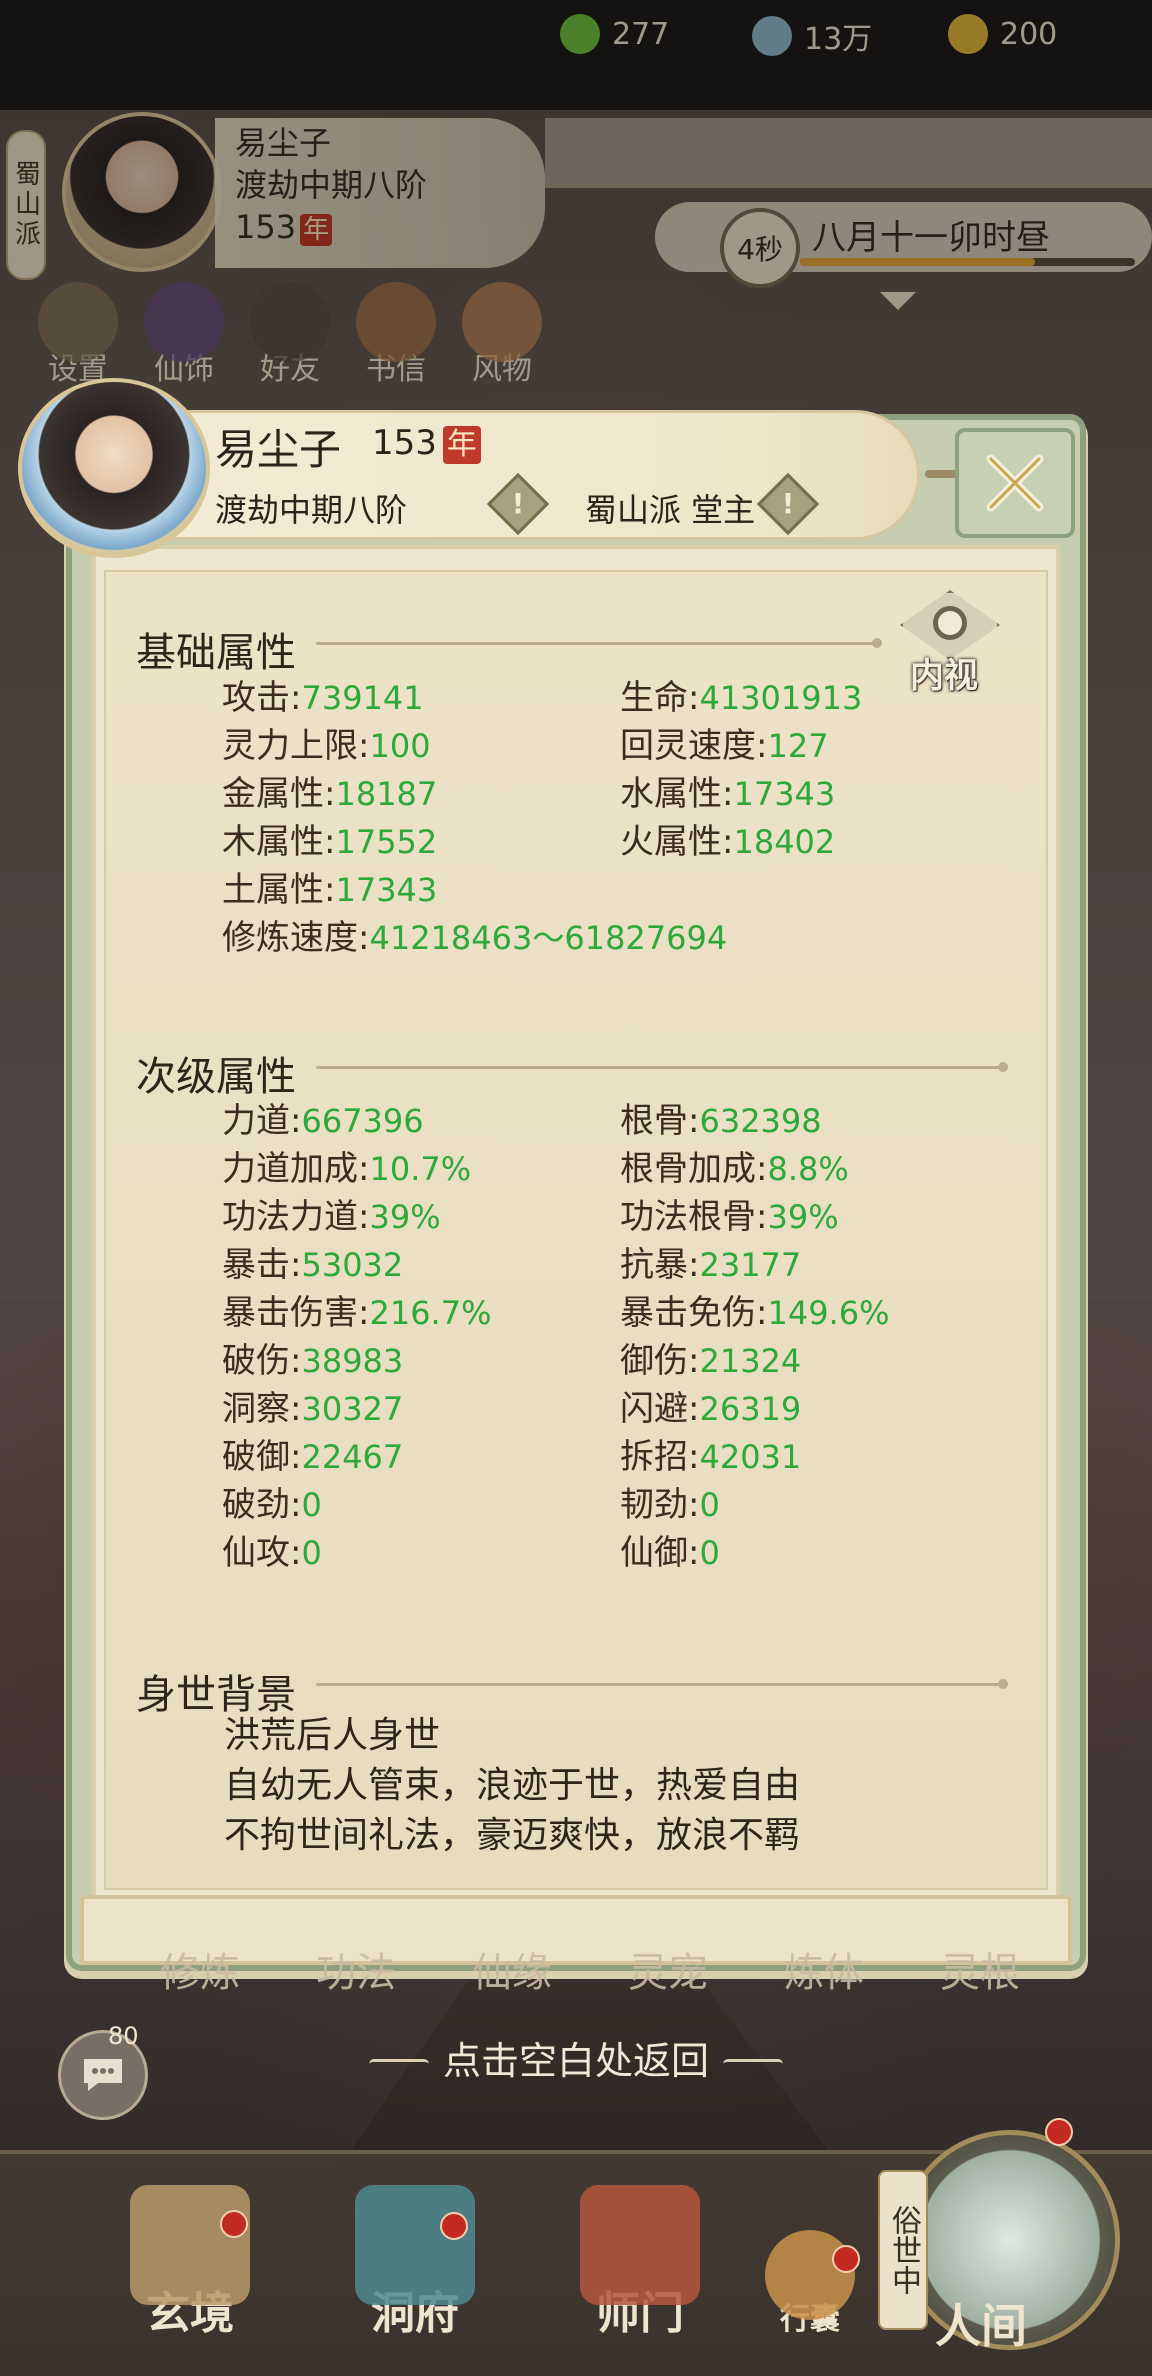  I want to click on stat-dodge: 闪避:26319, so click(711, 1409).